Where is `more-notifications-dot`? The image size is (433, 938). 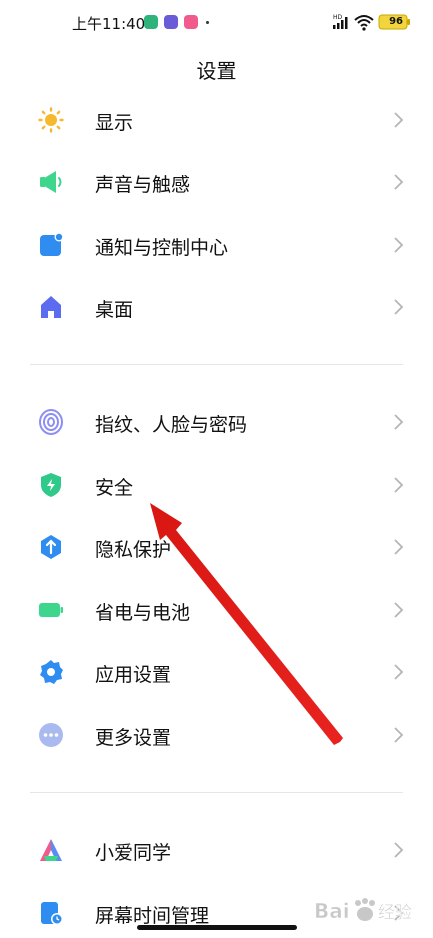 more-notifications-dot is located at coordinates (207, 22).